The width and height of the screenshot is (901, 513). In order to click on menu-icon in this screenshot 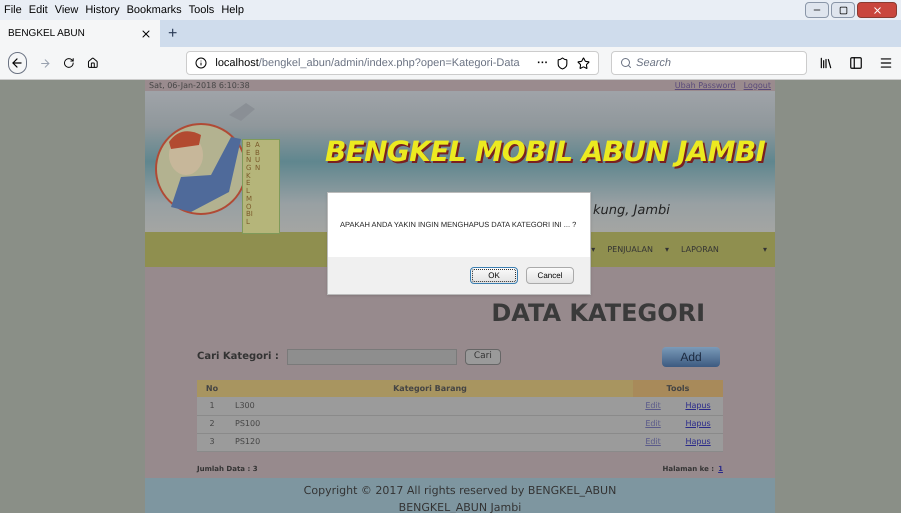, I will do `click(886, 63)`.